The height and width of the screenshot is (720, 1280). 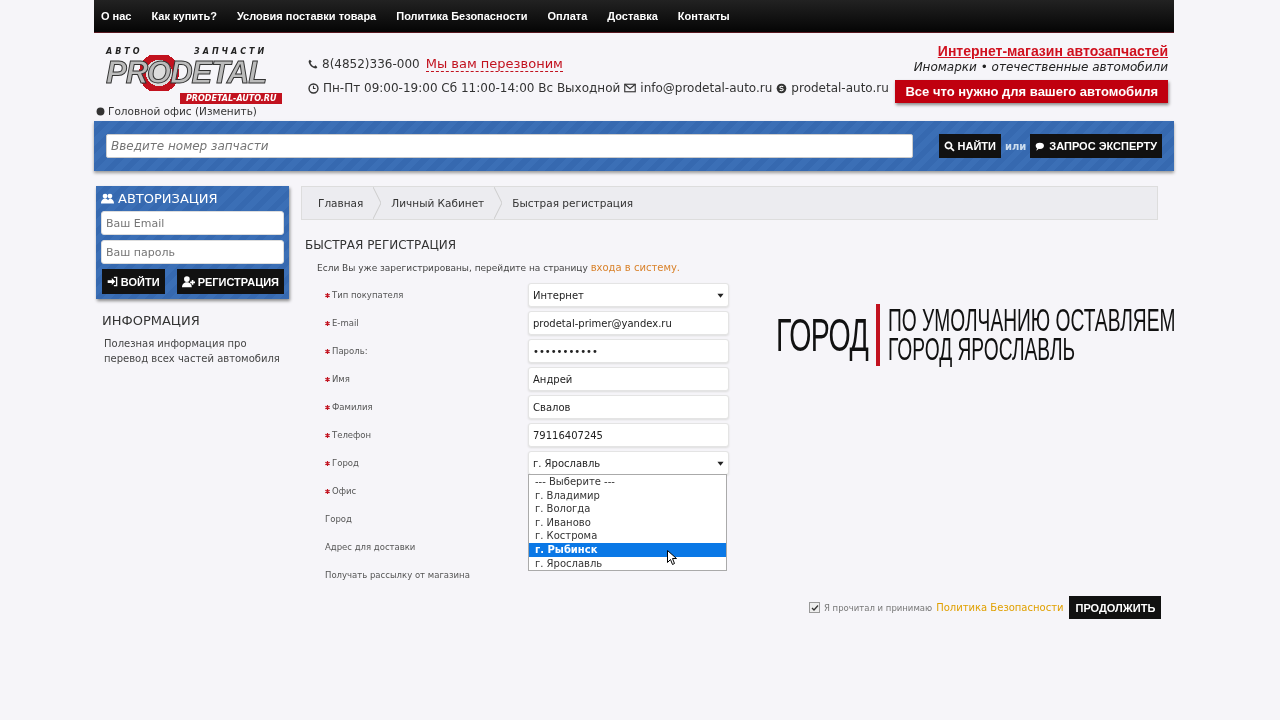 I want to click on breadcrumb-link: Личный Кабинет, so click(x=438, y=203).